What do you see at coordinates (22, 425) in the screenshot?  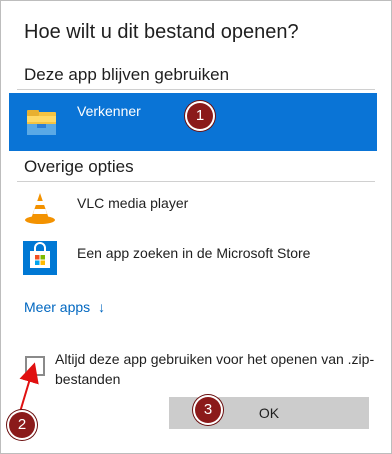 I see `annotation-badge-2: 2` at bounding box center [22, 425].